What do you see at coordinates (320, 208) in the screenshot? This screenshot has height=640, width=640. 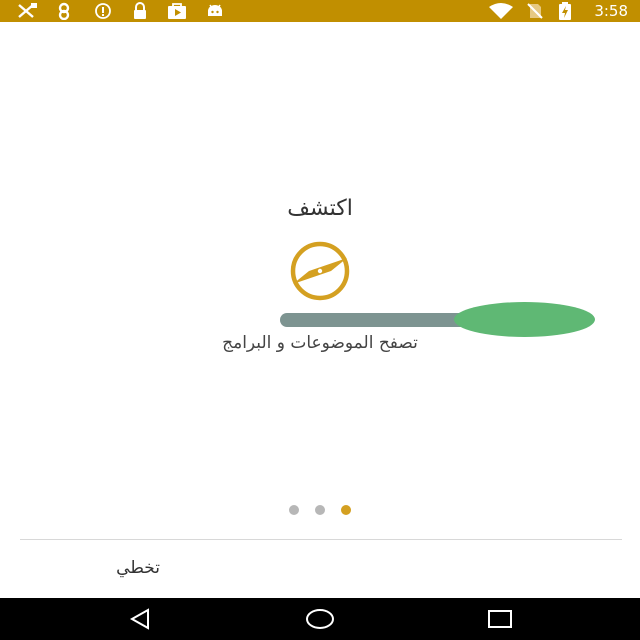 I see `page-title: اكتشف` at bounding box center [320, 208].